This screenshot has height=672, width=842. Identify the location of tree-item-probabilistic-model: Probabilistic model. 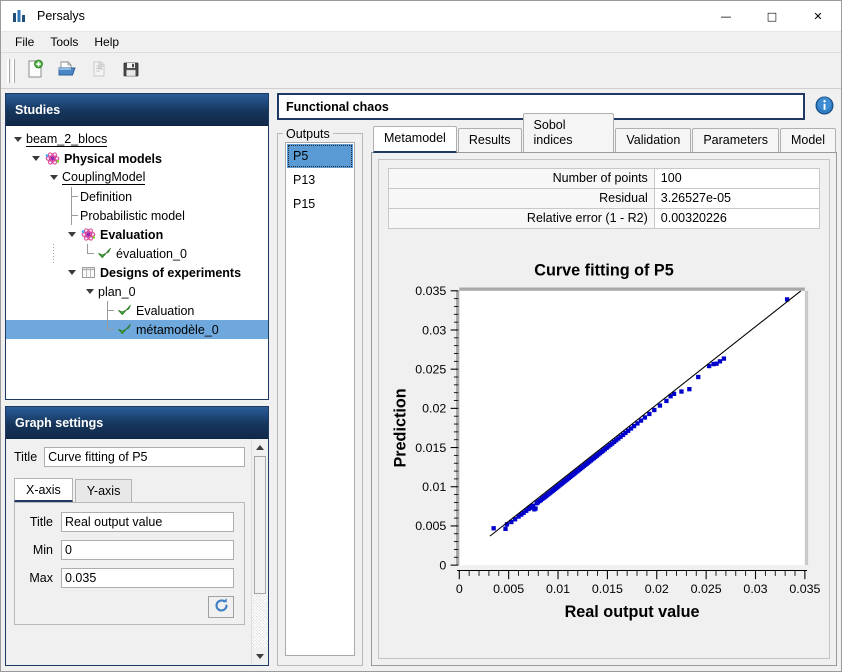
(137, 215).